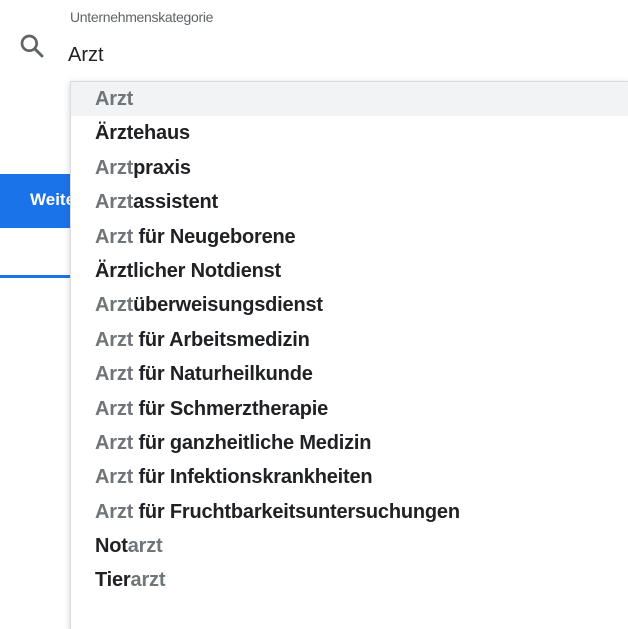  I want to click on suggestion-option: Arzt für Fruchtbarkeitsuntersuchungen, so click(349, 512).